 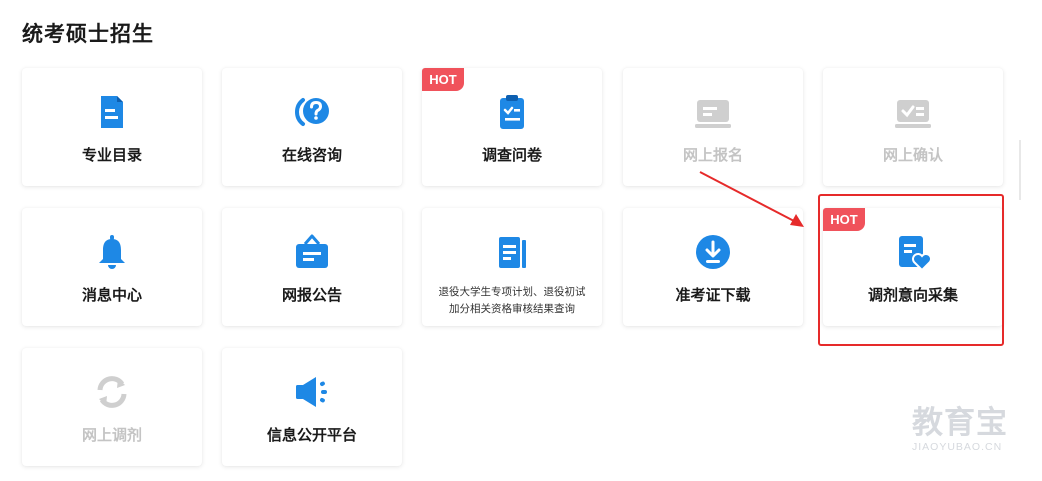 What do you see at coordinates (512, 112) in the screenshot?
I see `clipboard-icon` at bounding box center [512, 112].